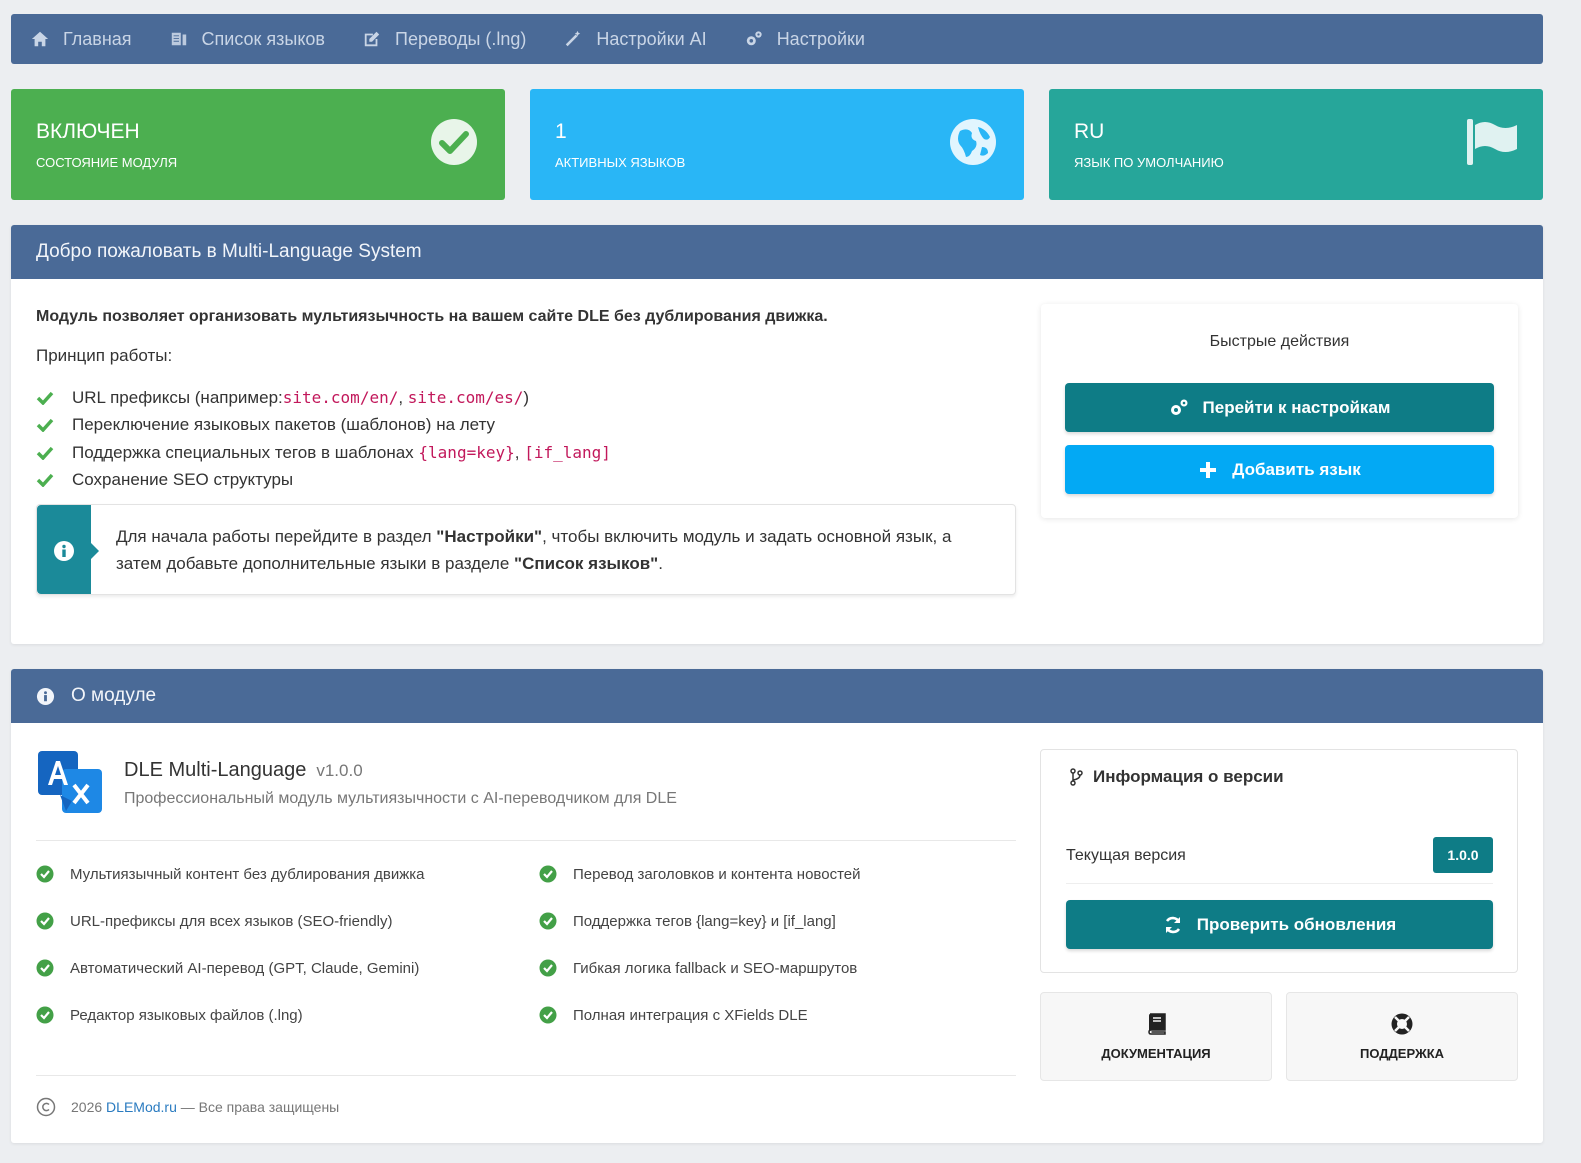  What do you see at coordinates (573, 39) in the screenshot?
I see `magic-wand-icon` at bounding box center [573, 39].